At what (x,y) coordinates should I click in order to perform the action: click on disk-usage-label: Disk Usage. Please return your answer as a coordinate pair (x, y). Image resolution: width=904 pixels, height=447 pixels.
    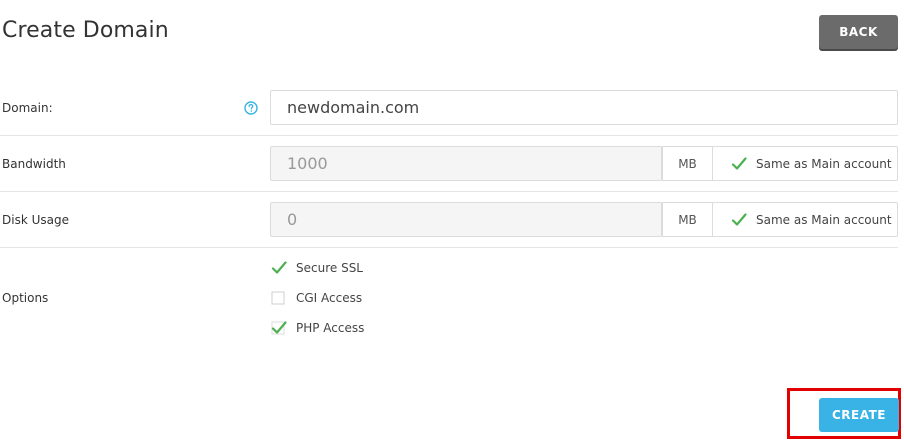
    Looking at the image, I should click on (35, 220).